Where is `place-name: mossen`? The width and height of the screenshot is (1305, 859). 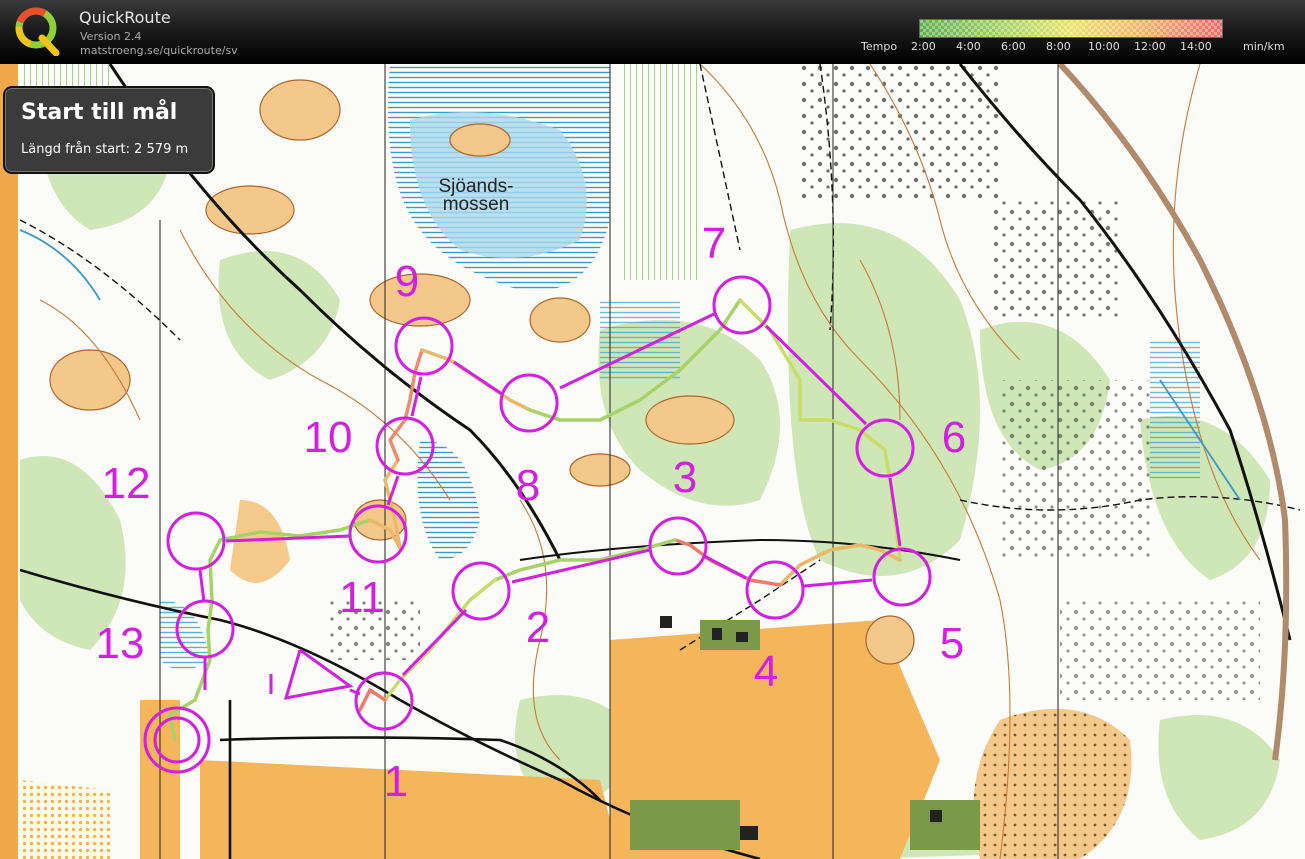 place-name: mossen is located at coordinates (476, 204).